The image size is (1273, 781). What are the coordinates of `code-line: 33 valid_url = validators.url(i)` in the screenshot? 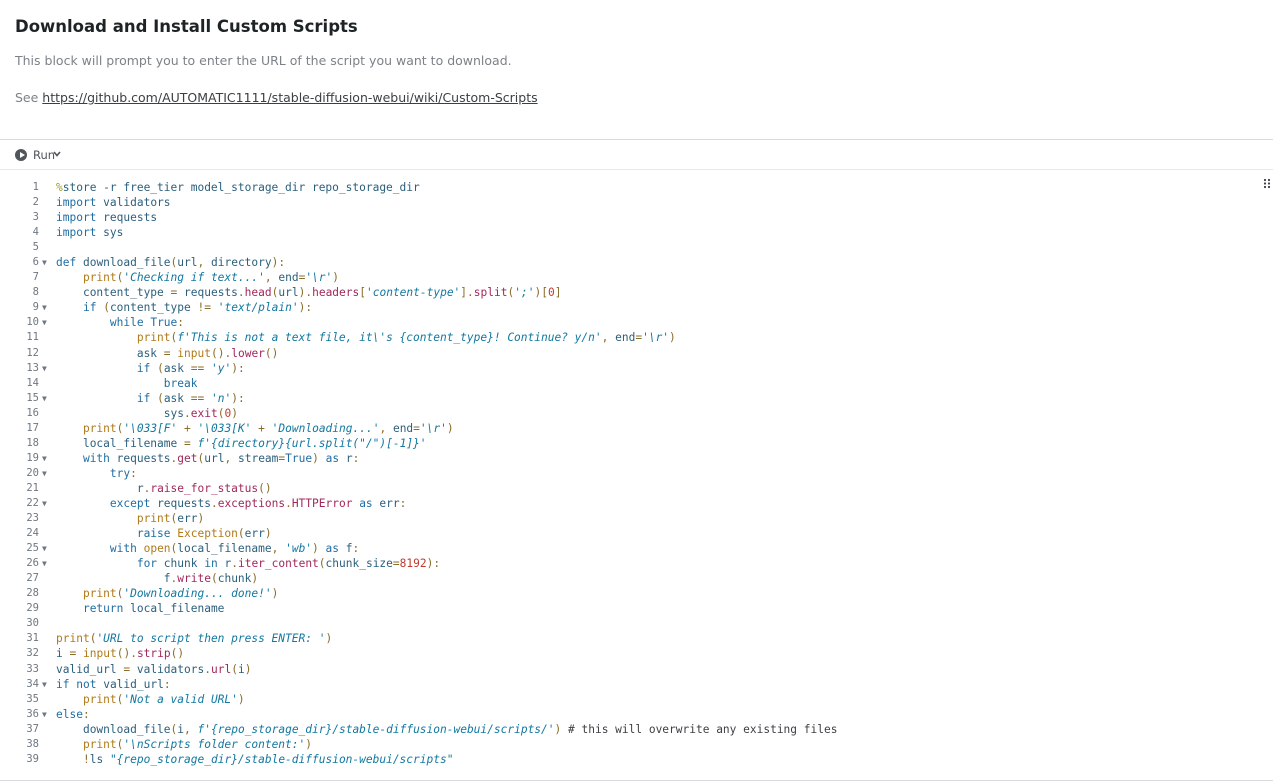 It's located at (636, 669).